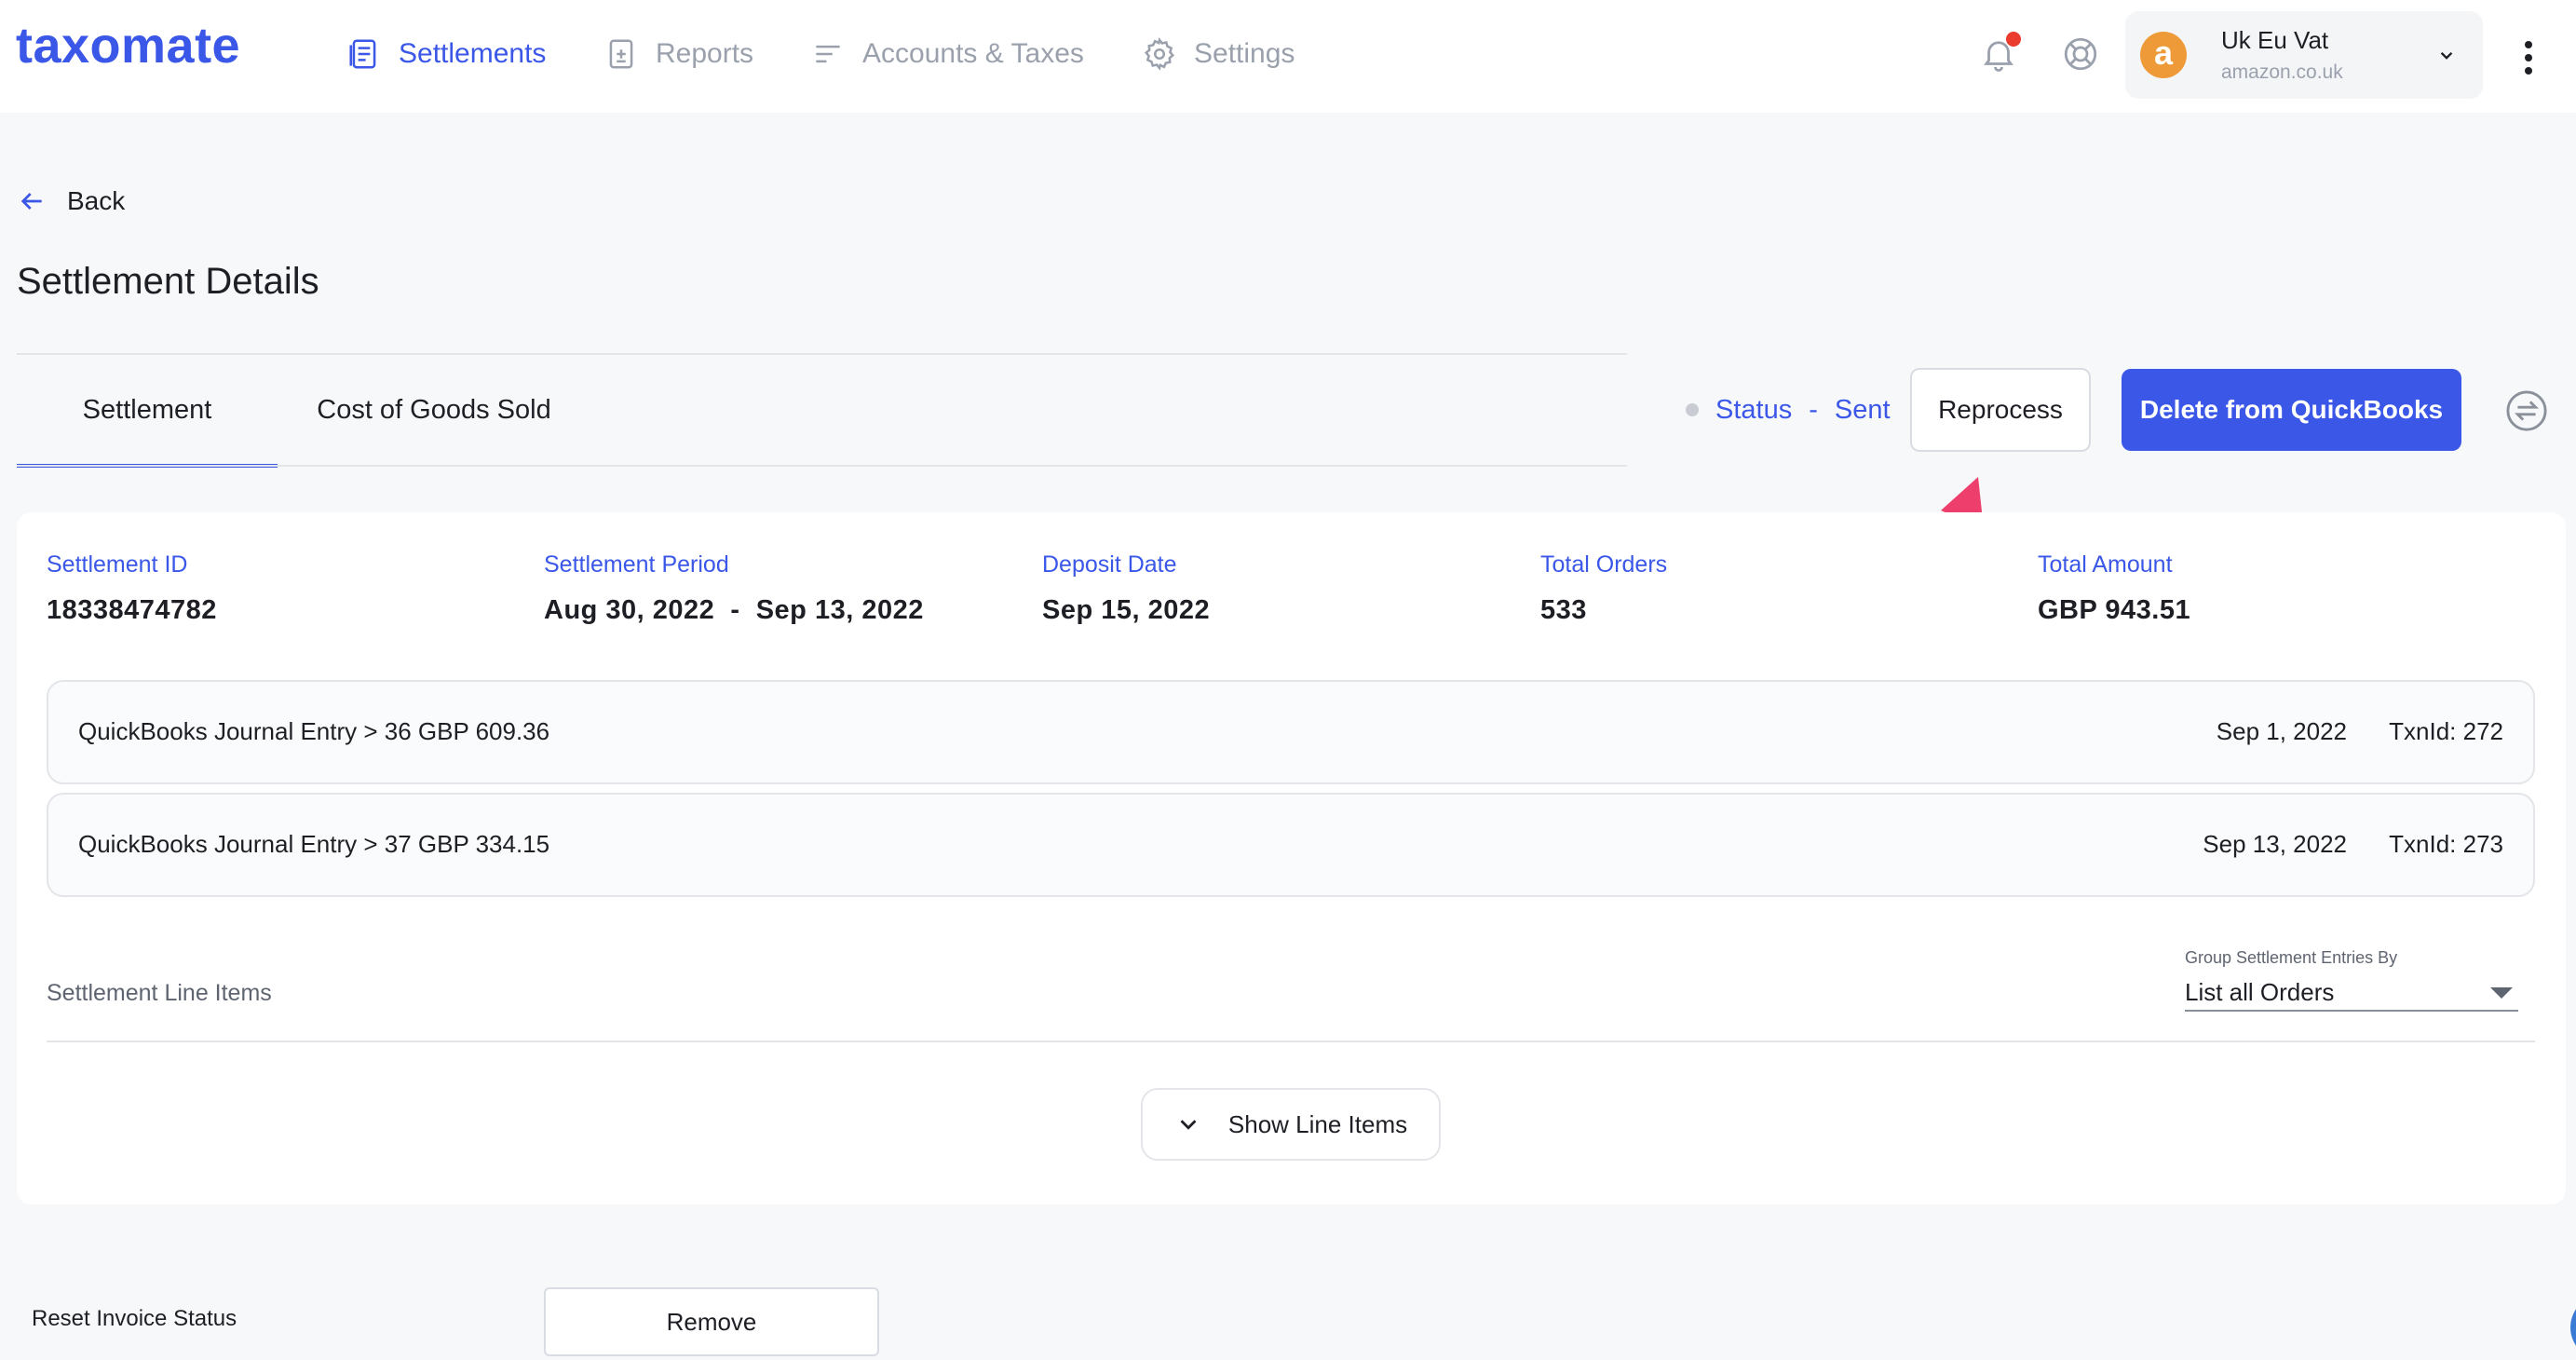 This screenshot has width=2576, height=1360. I want to click on tab-settlement-label: Settlement, so click(147, 409).